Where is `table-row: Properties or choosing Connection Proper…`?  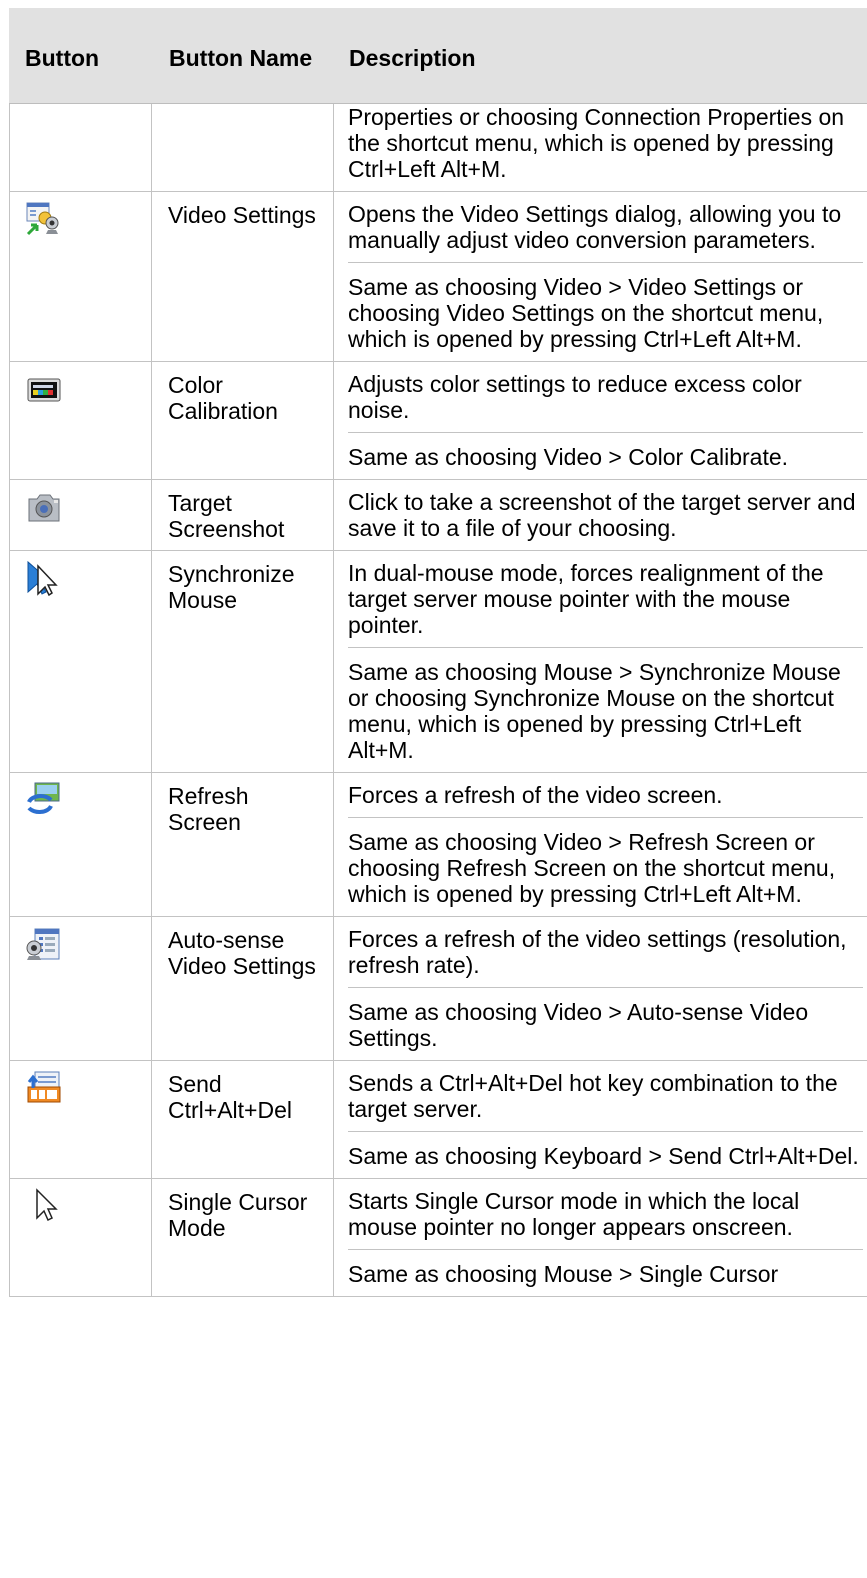
table-row: Properties or choosing Connection Proper… is located at coordinates (438, 148).